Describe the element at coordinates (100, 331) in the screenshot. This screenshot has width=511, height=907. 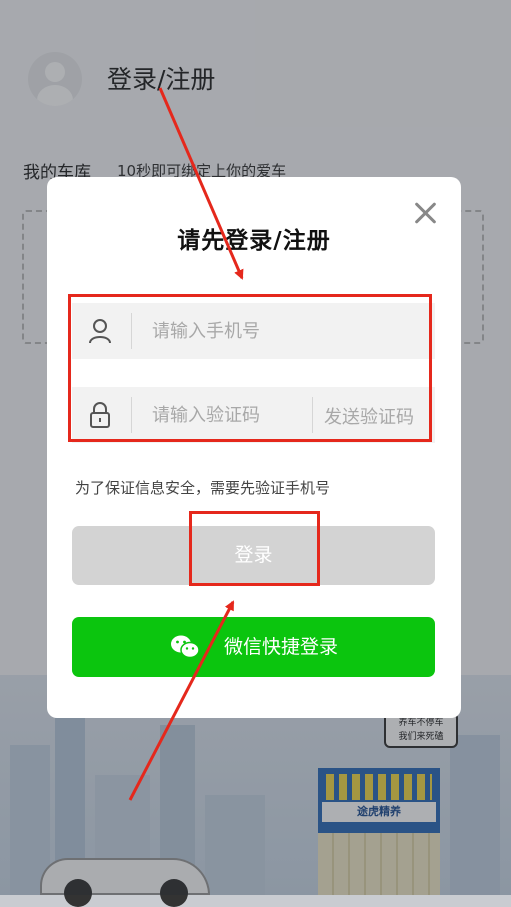
I see `user-icon` at that location.